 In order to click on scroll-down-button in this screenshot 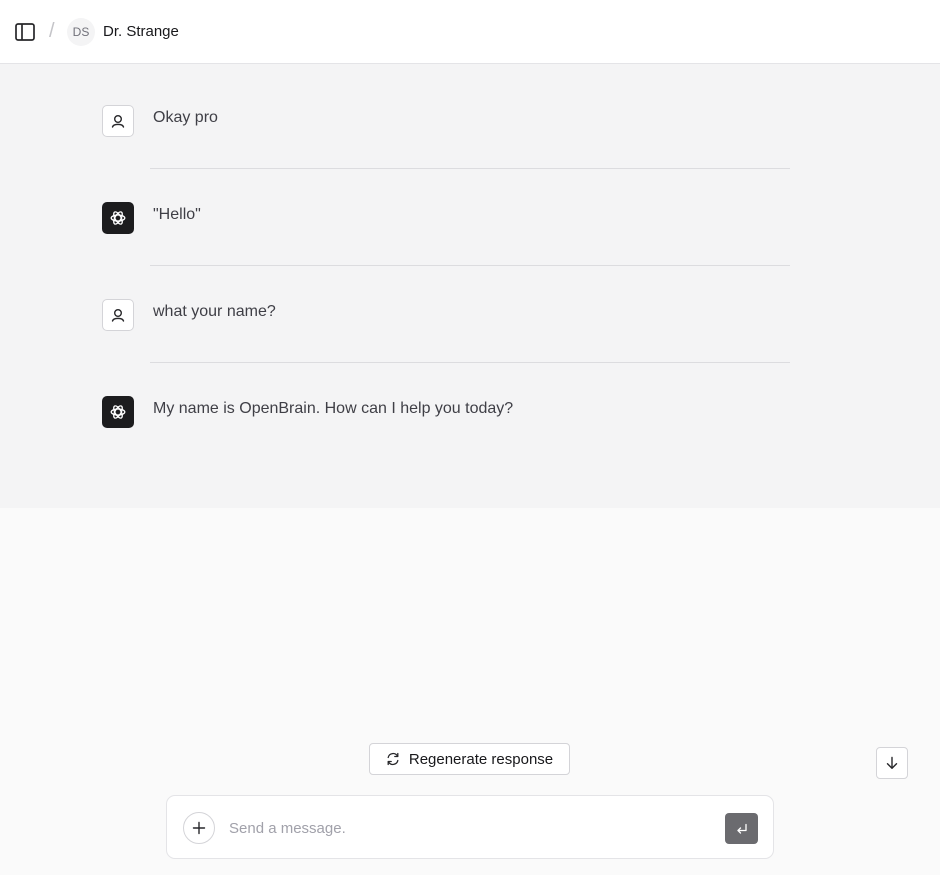, I will do `click(892, 763)`.